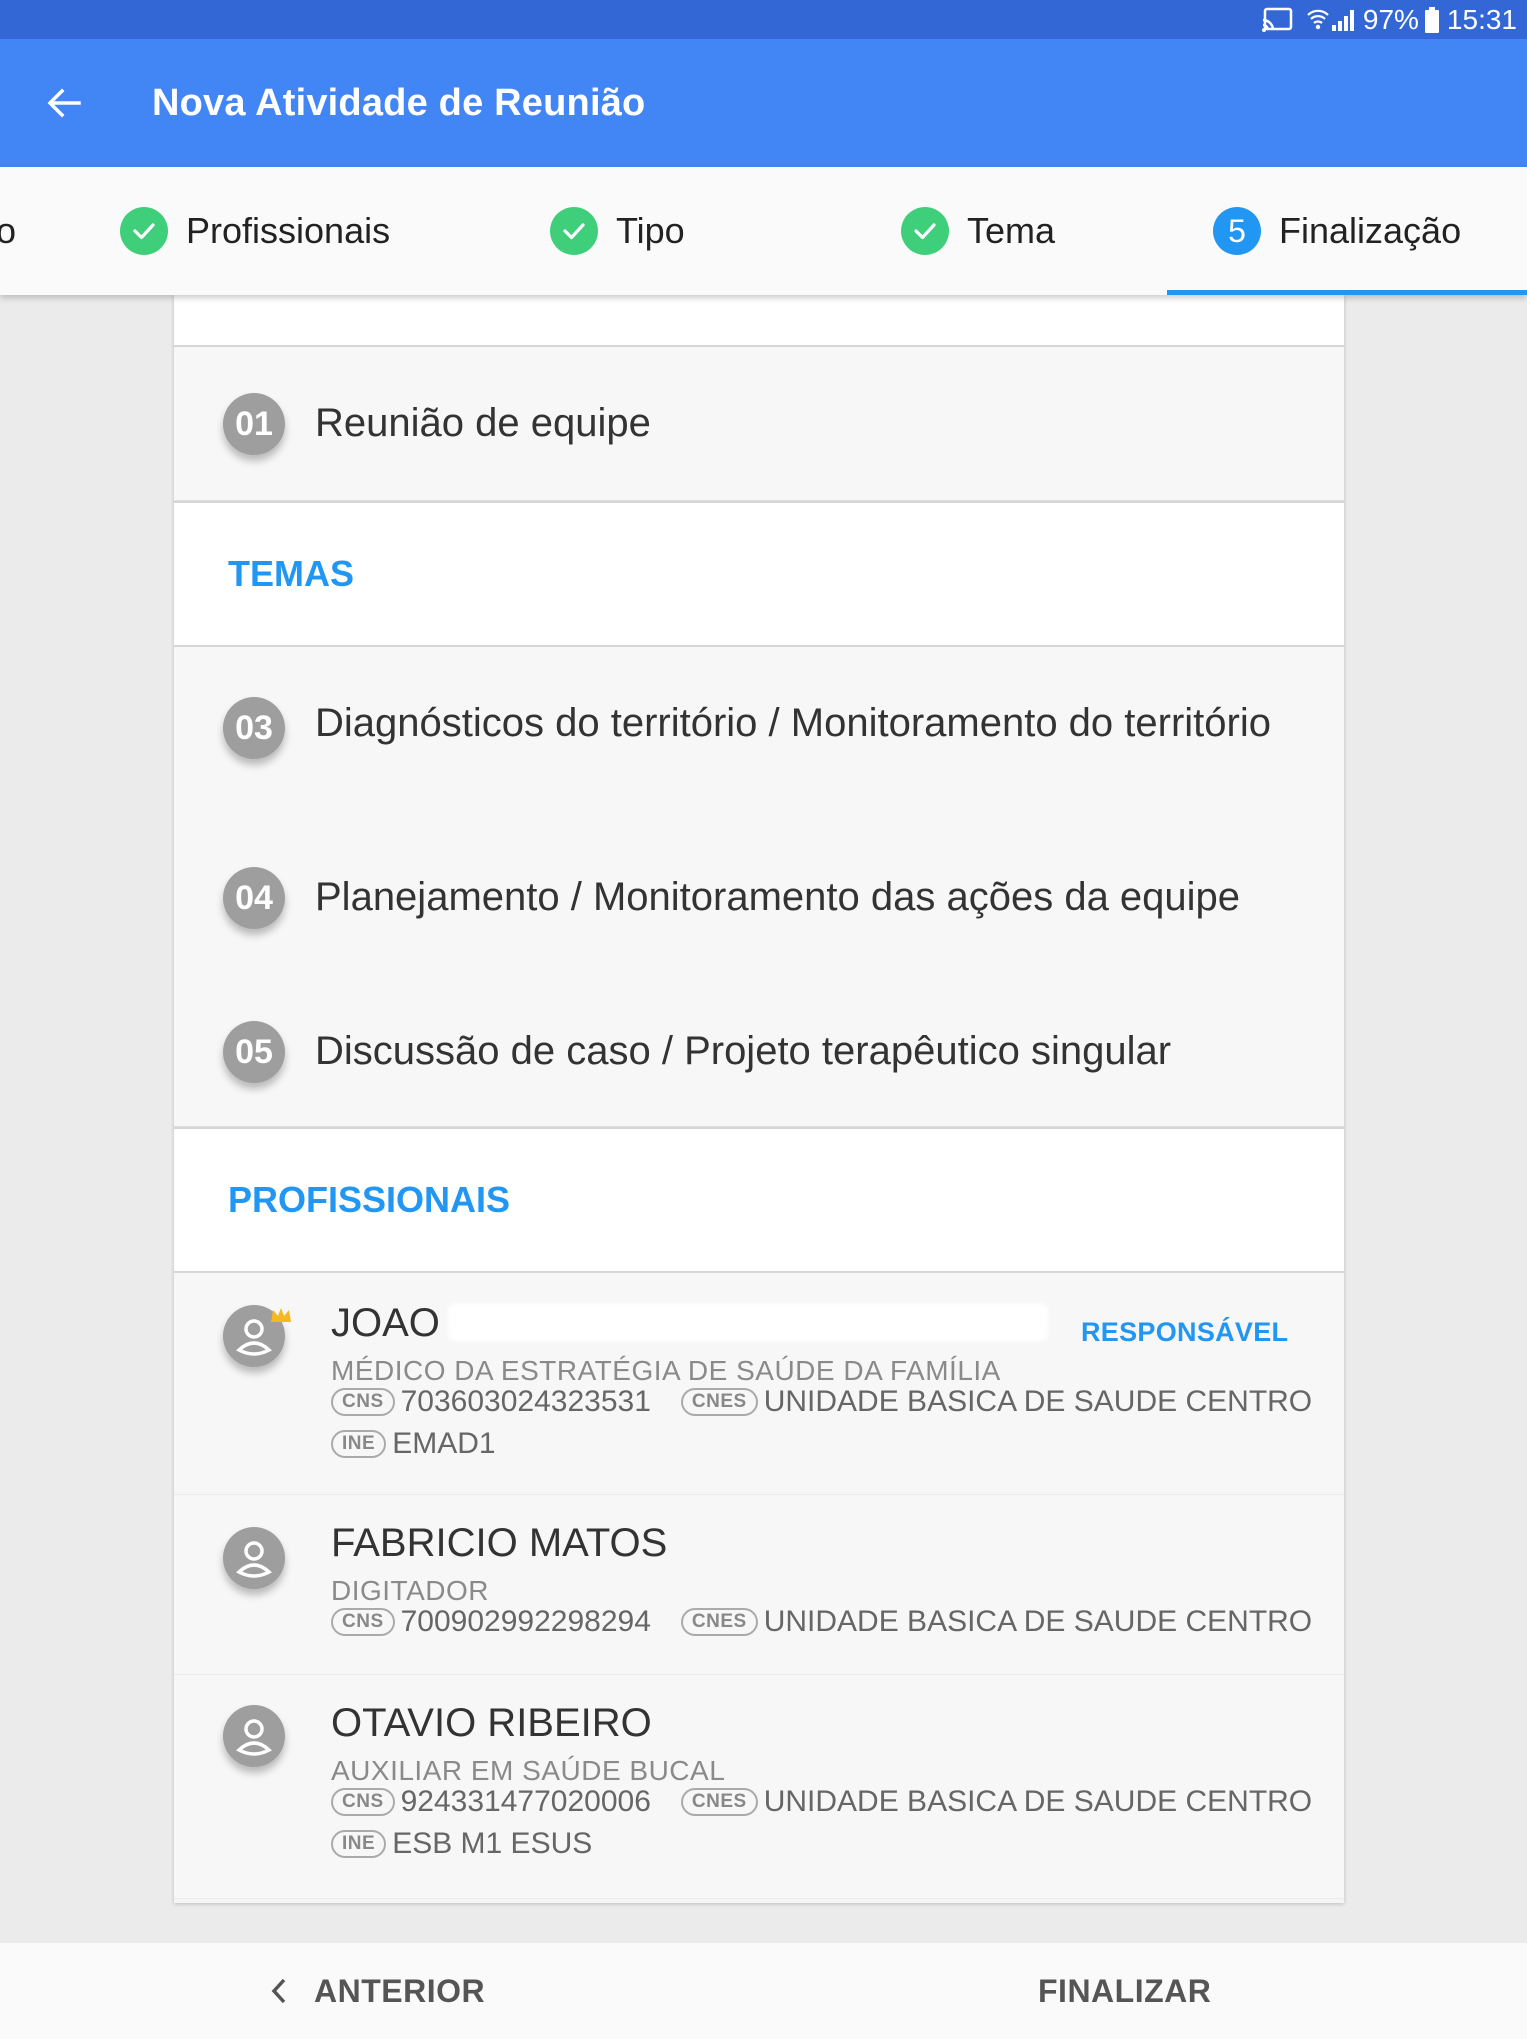 Image resolution: width=1527 pixels, height=2039 pixels. Describe the element at coordinates (254, 424) in the screenshot. I see `number-badge: 01` at that location.